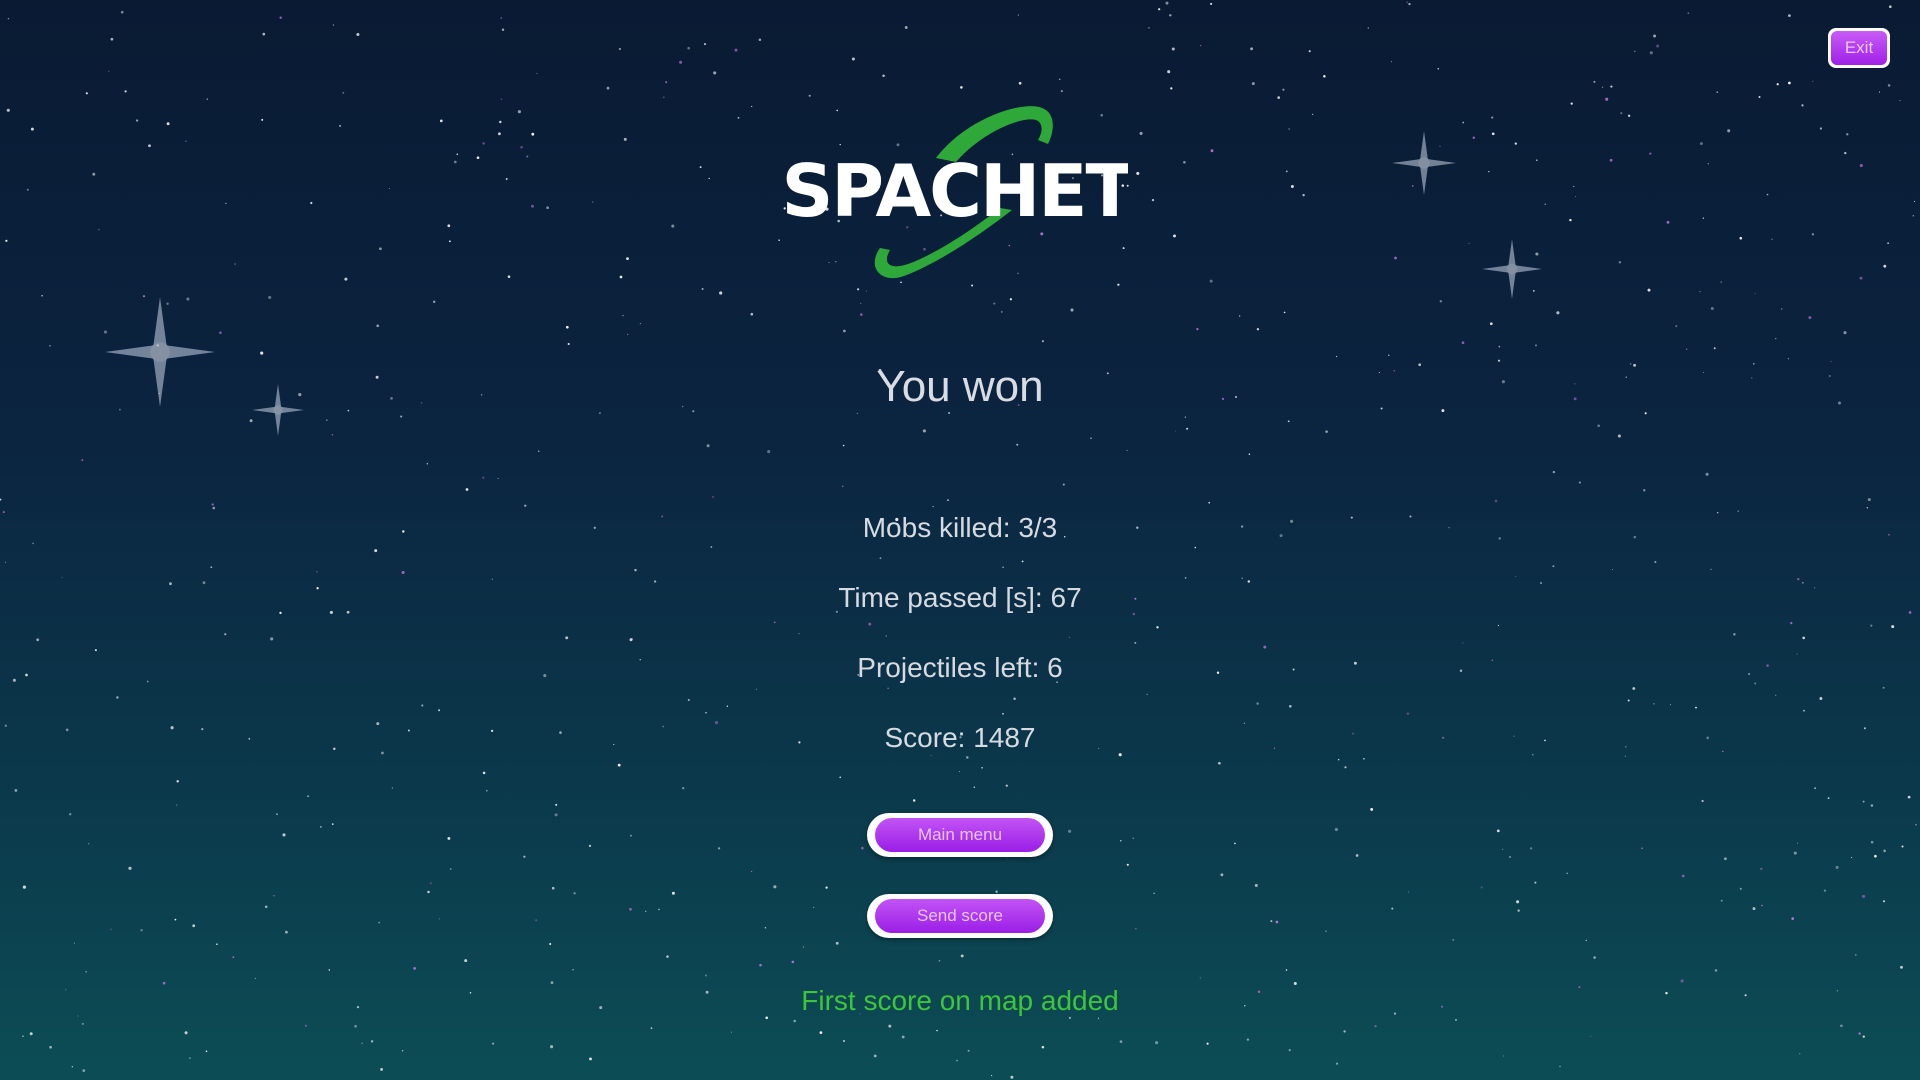 The image size is (1920, 1080). What do you see at coordinates (1859, 48) in the screenshot?
I see `exit-button: Exit` at bounding box center [1859, 48].